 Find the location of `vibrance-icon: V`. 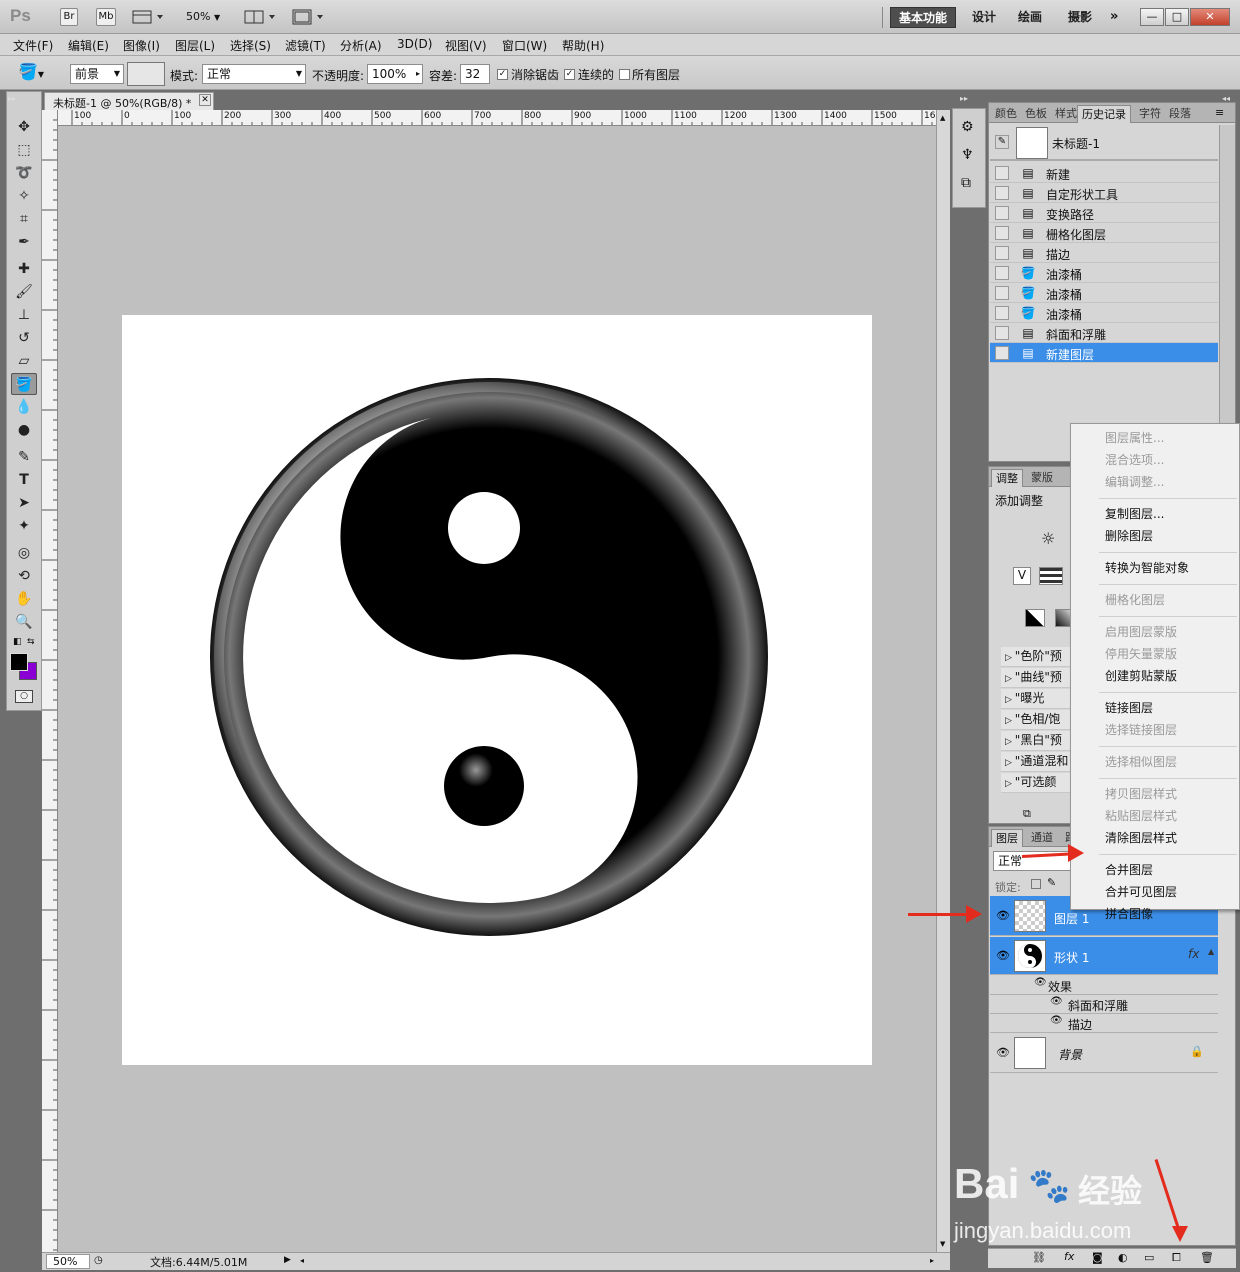

vibrance-icon: V is located at coordinates (1022, 576).